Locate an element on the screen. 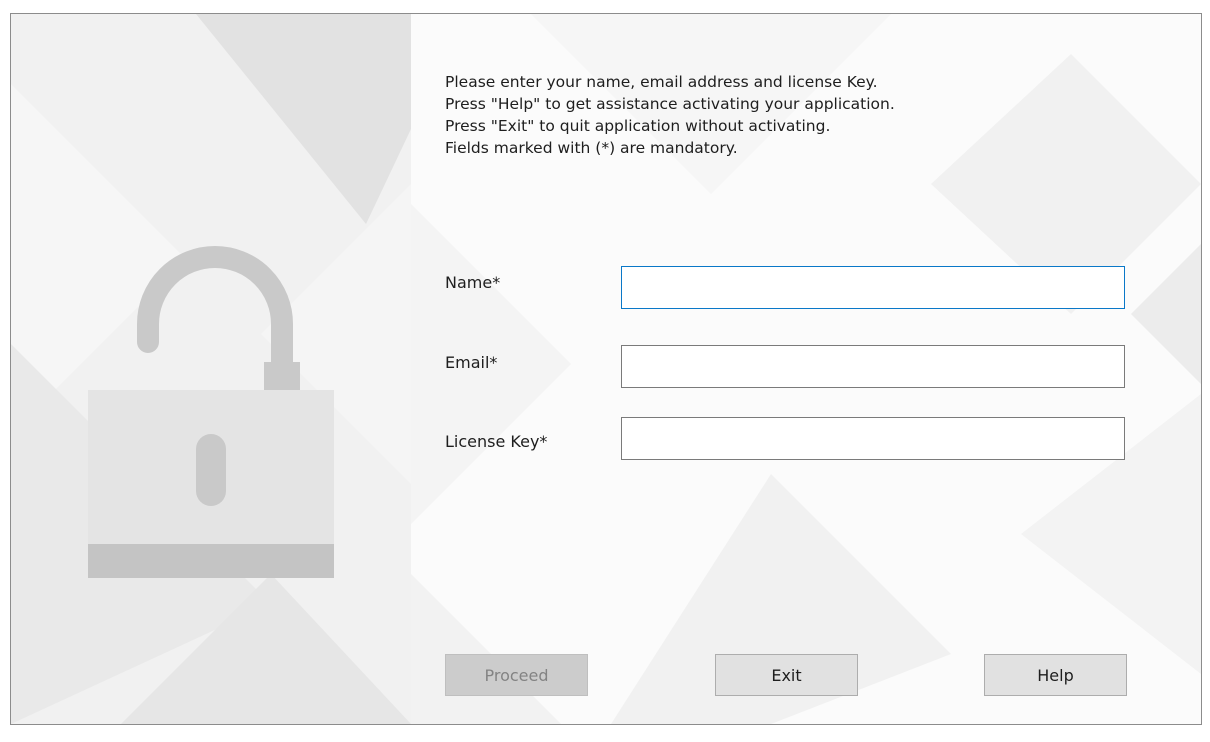 This screenshot has width=1210, height=742. name-label: Name* is located at coordinates (473, 282).